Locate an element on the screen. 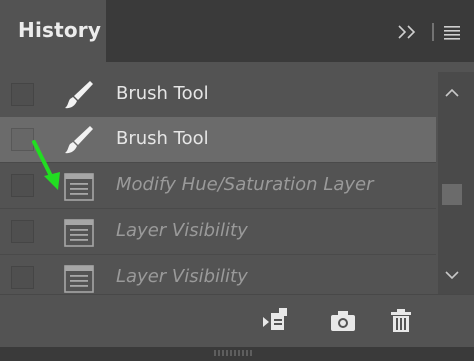 The image size is (474, 361). history-state-row: Brush Tool is located at coordinates (218, 95).